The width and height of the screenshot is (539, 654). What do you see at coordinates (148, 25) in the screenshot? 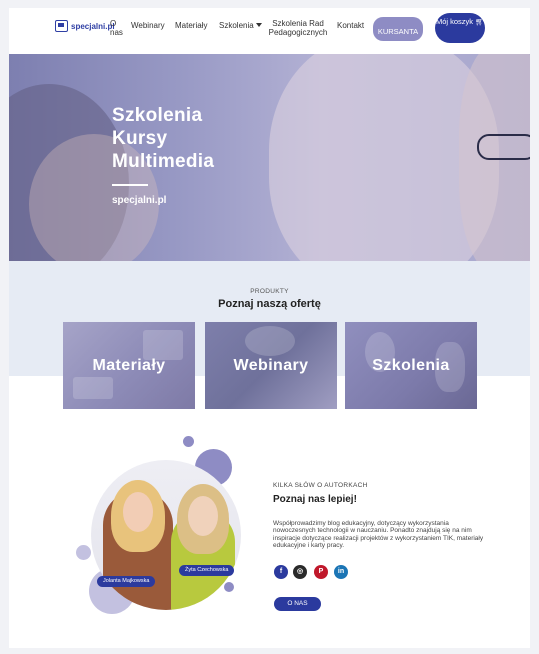
I see `nav-webinary: Webinary` at bounding box center [148, 25].